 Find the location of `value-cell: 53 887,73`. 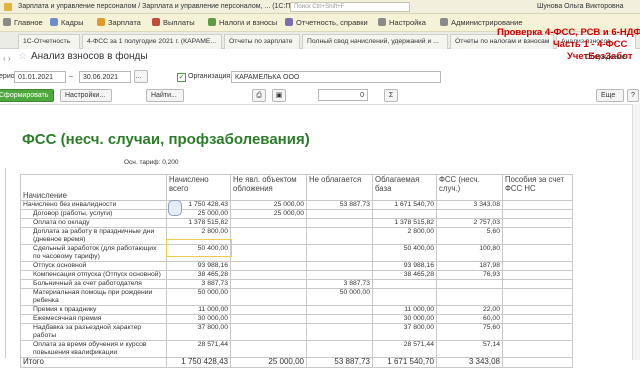

value-cell: 53 887,73 is located at coordinates (339, 205).